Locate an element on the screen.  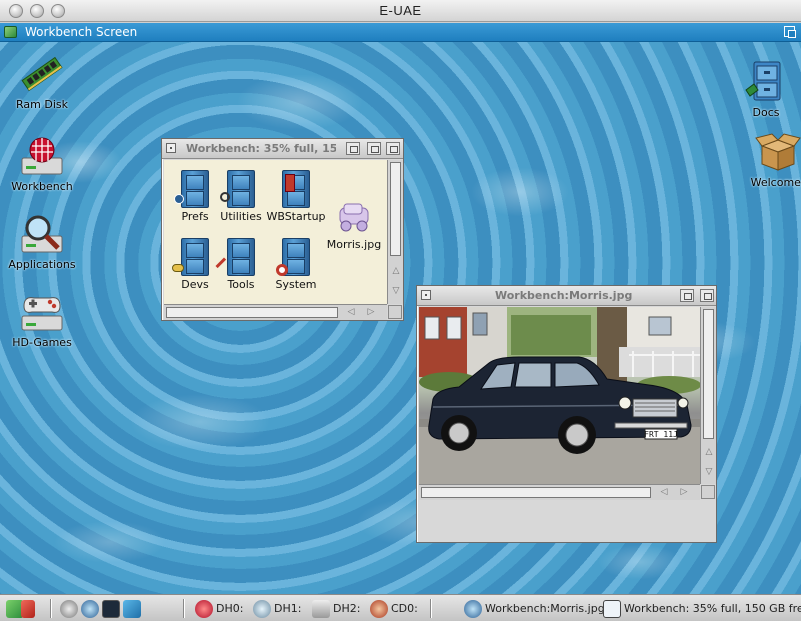
drawer-label: Morris.jpg is located at coordinates (354, 244).